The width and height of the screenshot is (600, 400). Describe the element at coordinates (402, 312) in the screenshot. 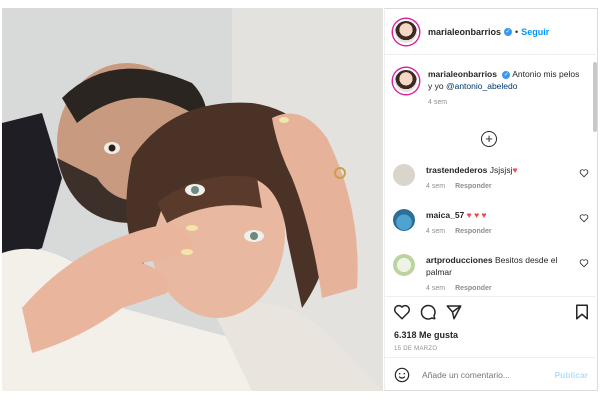

I see `heart-icon` at that location.